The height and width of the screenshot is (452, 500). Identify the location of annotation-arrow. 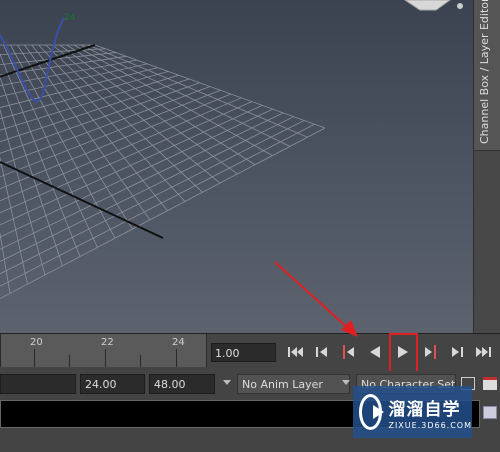
(316, 299).